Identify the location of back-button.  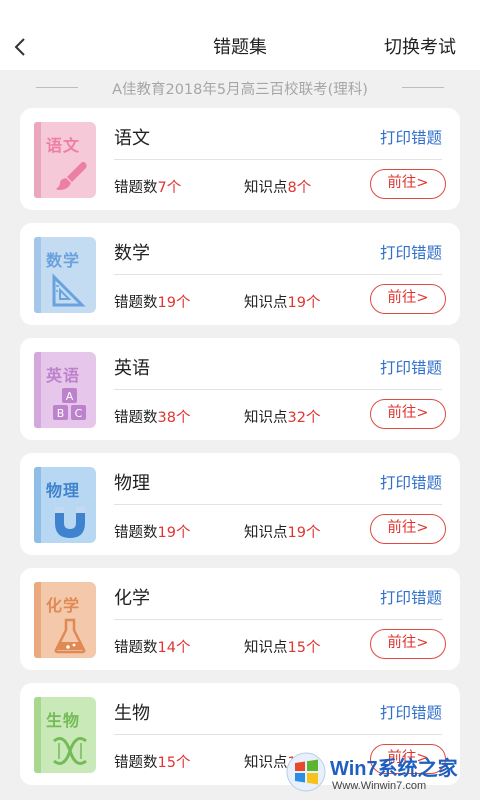
(21, 47).